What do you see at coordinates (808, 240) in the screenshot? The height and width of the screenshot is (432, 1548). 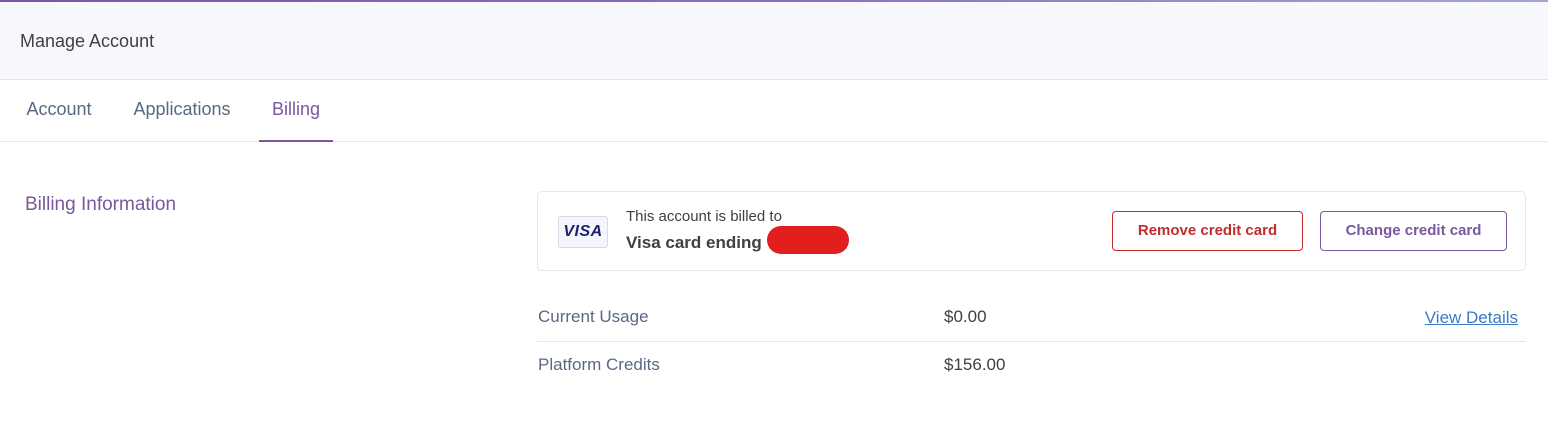 I see `redaction-mark` at bounding box center [808, 240].